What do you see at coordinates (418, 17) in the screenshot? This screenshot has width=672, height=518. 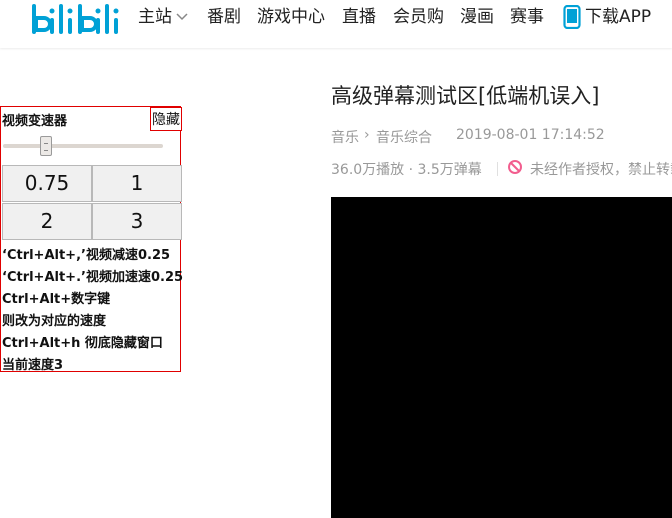 I see `nav-member-shop: 会员购` at bounding box center [418, 17].